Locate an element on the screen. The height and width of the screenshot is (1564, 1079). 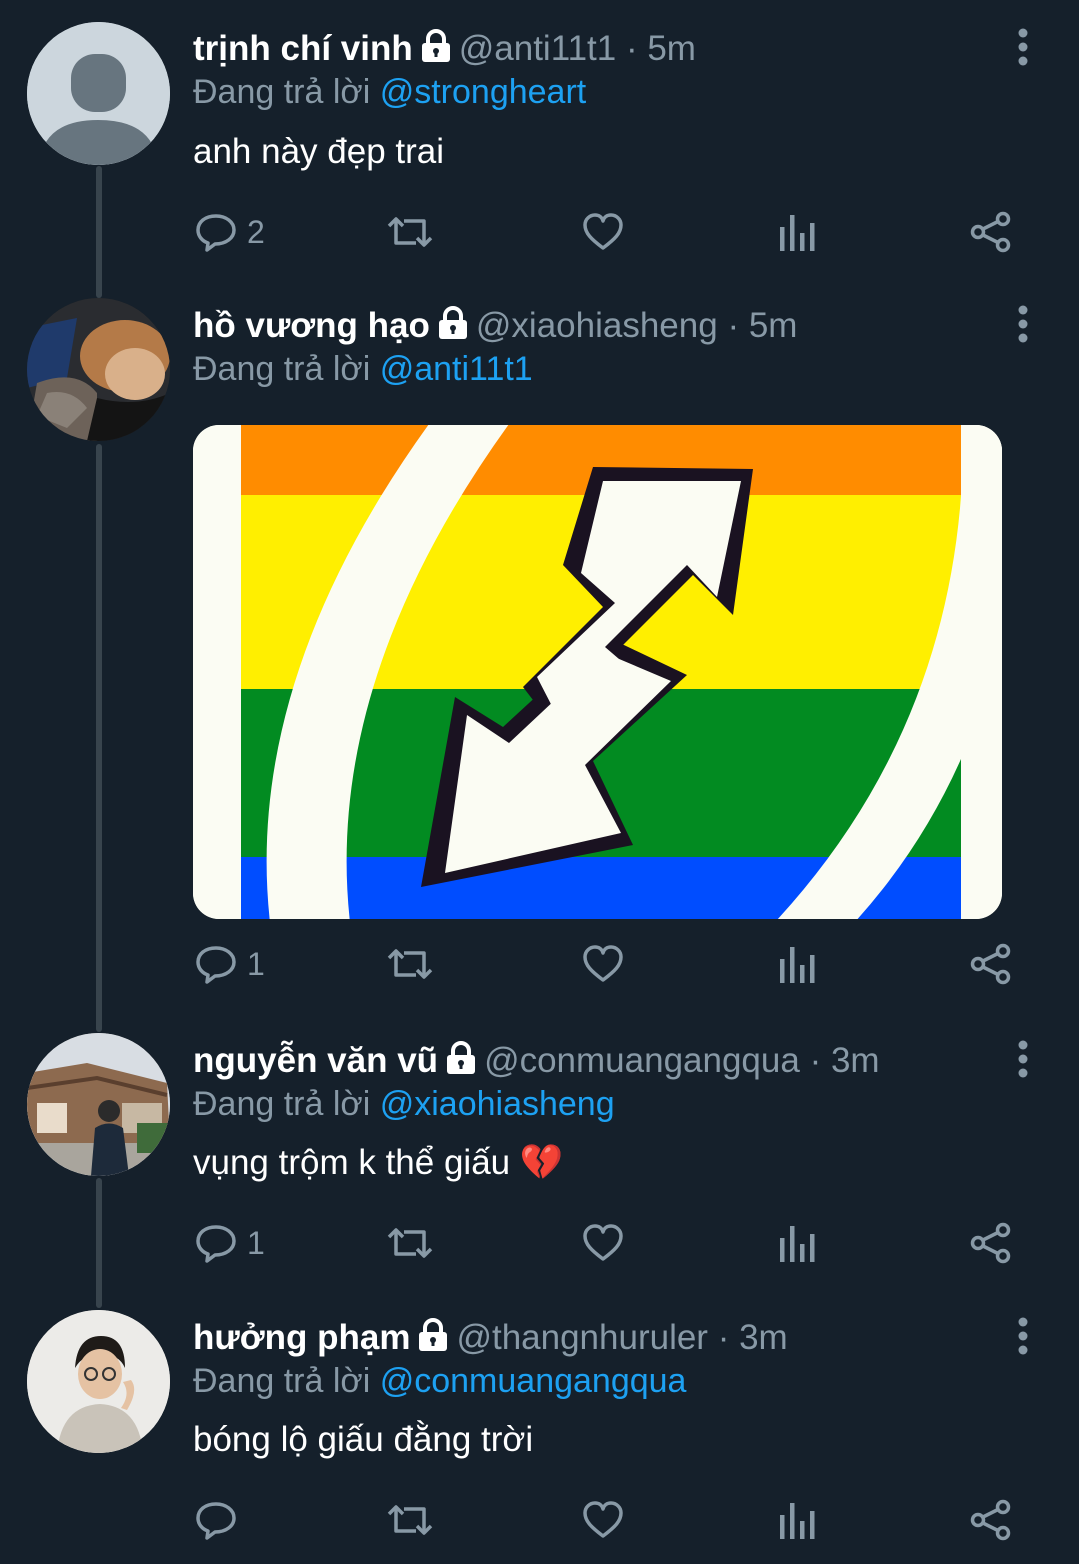
retweet-button is located at coordinates (410, 1520).